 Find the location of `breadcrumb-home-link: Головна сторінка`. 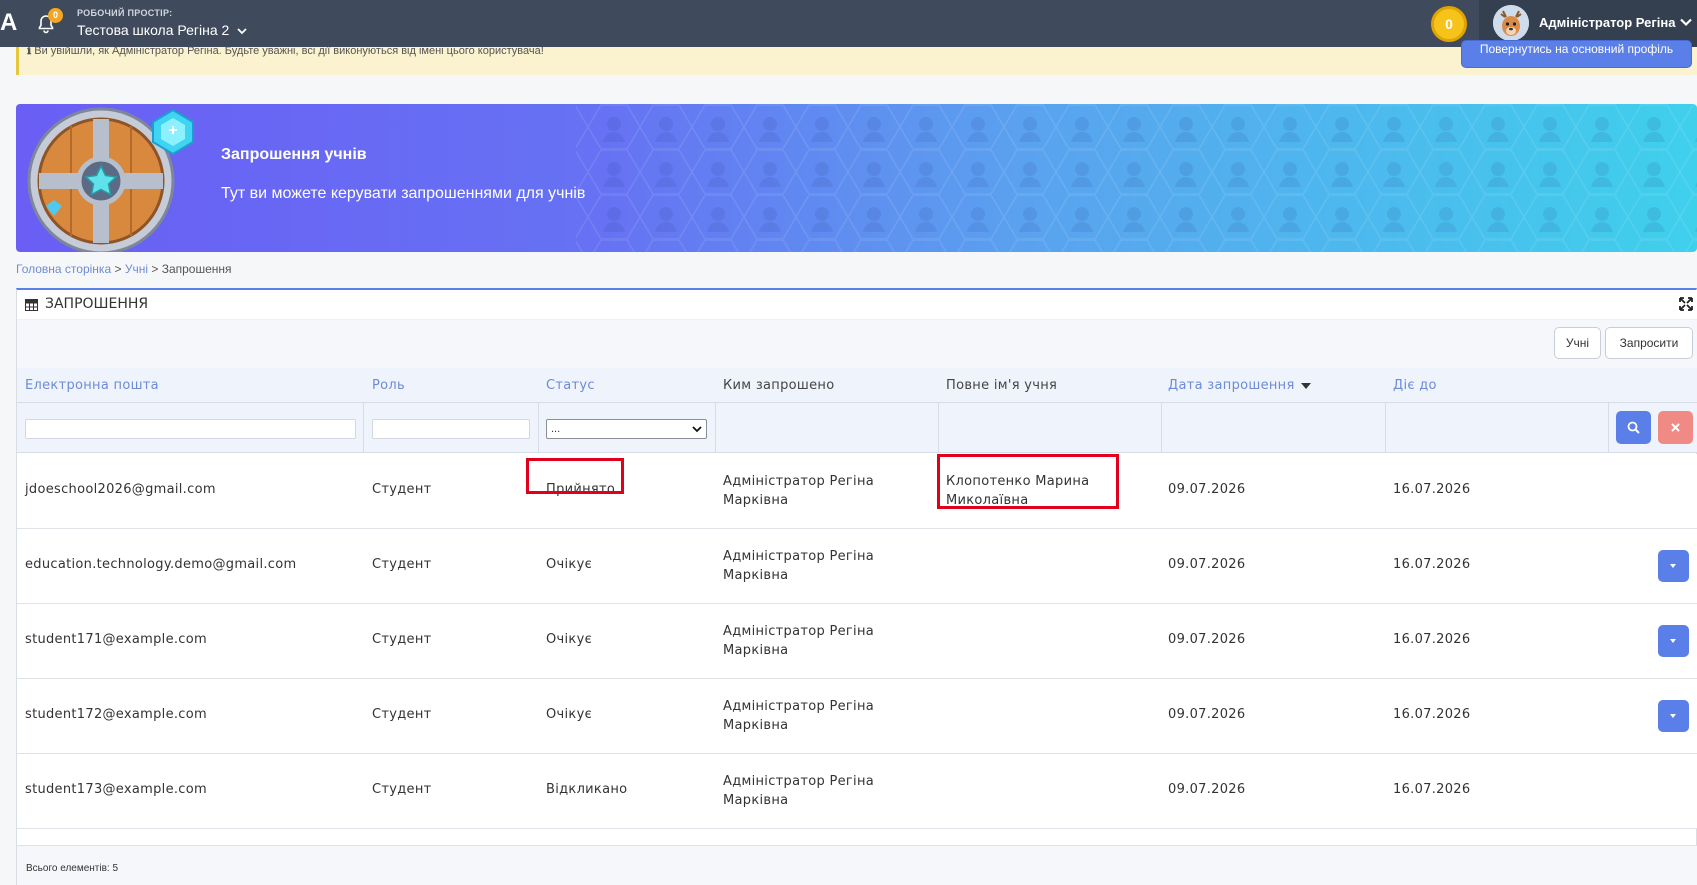

breadcrumb-home-link: Головна сторінка is located at coordinates (63, 269).